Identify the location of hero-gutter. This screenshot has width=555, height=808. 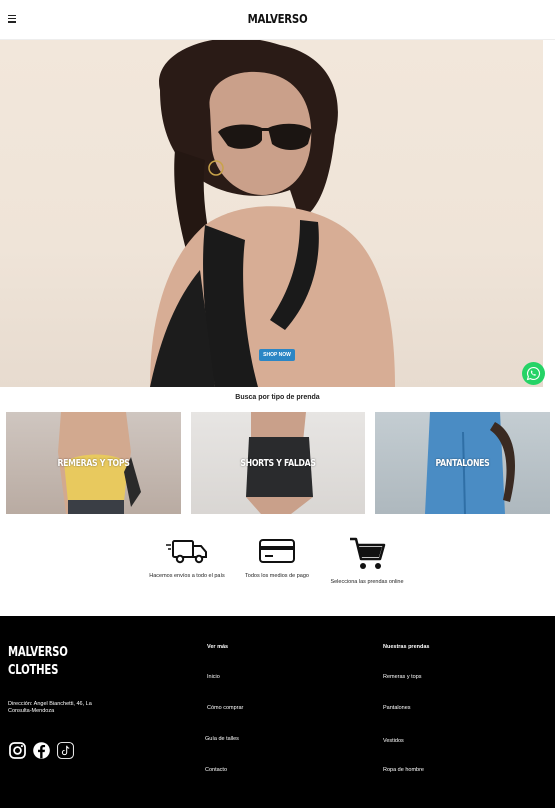
(549, 213).